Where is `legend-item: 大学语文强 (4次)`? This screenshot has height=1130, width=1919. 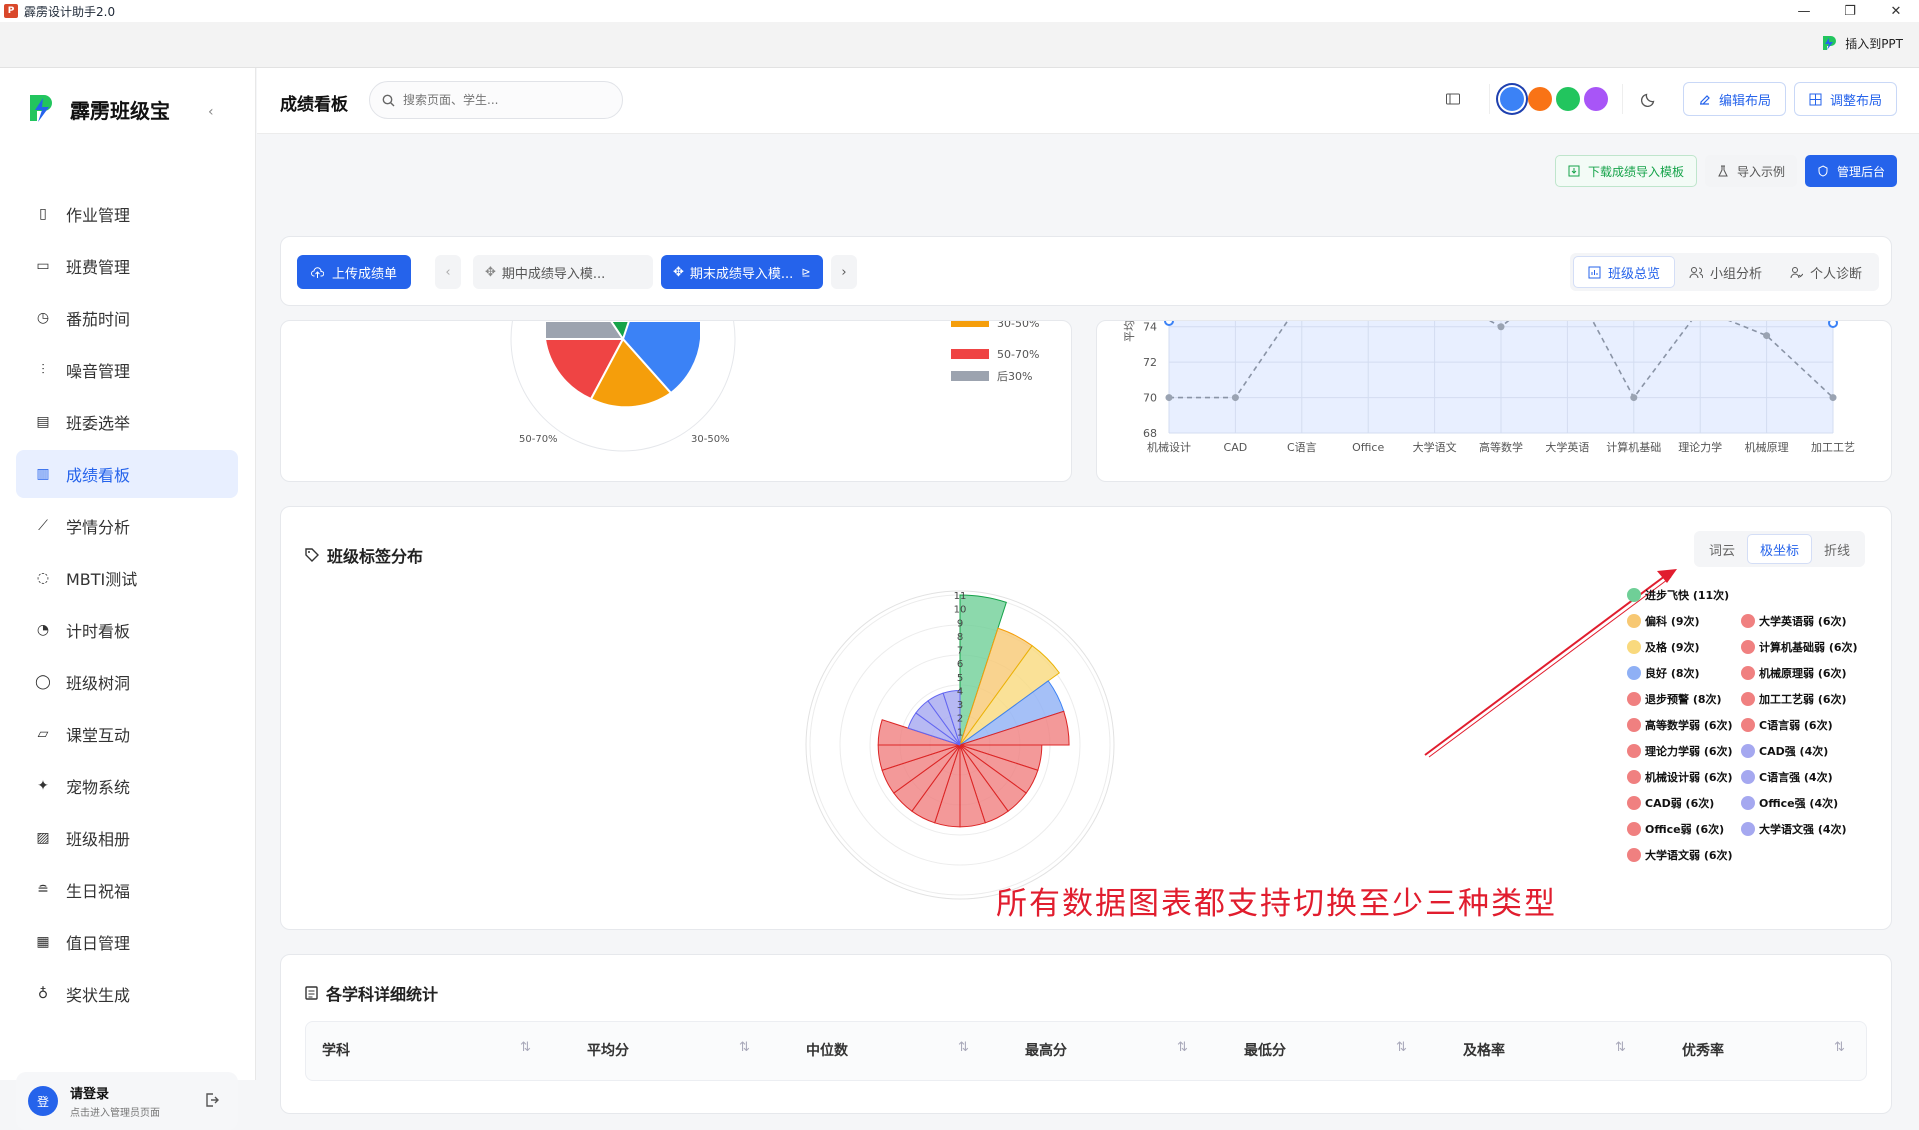 legend-item: 大学语文强 (4次) is located at coordinates (1794, 829).